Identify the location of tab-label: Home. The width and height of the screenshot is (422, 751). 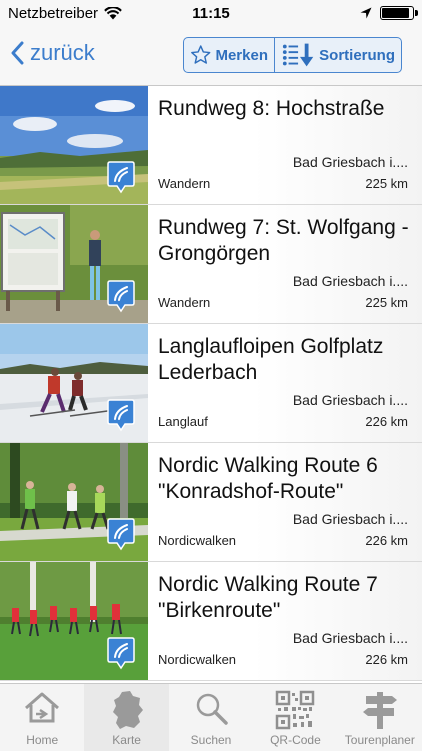
(42, 740).